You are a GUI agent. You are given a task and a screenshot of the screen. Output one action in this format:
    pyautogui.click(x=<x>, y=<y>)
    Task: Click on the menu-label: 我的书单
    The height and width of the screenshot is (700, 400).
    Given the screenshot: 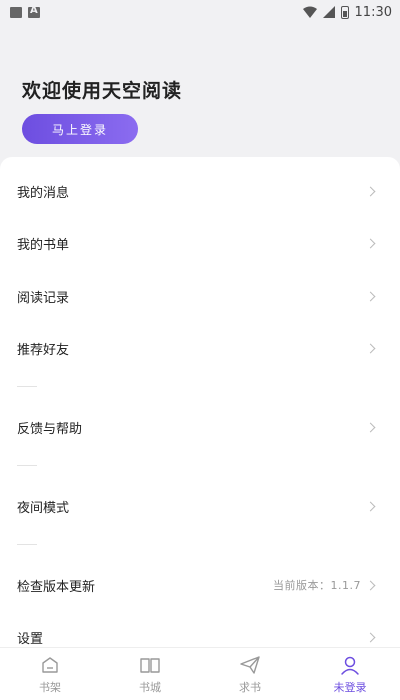 What is the action you would take?
    pyautogui.click(x=43, y=245)
    